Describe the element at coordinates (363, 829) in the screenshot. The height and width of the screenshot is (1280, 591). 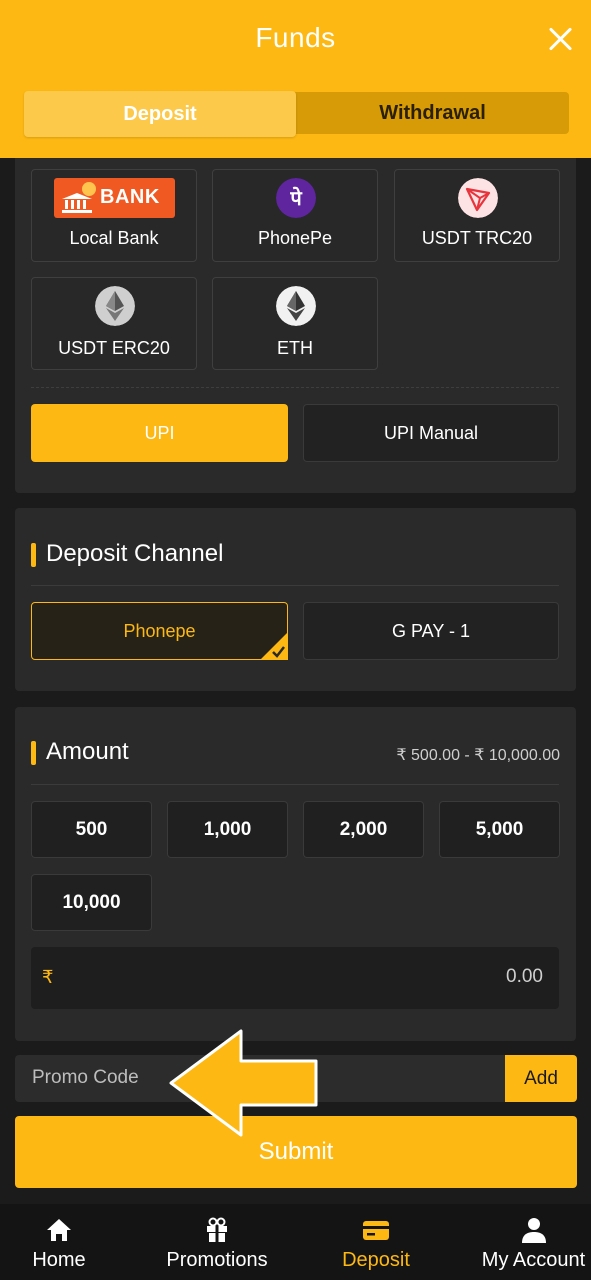
I see `amount-preset-button: 2,000` at that location.